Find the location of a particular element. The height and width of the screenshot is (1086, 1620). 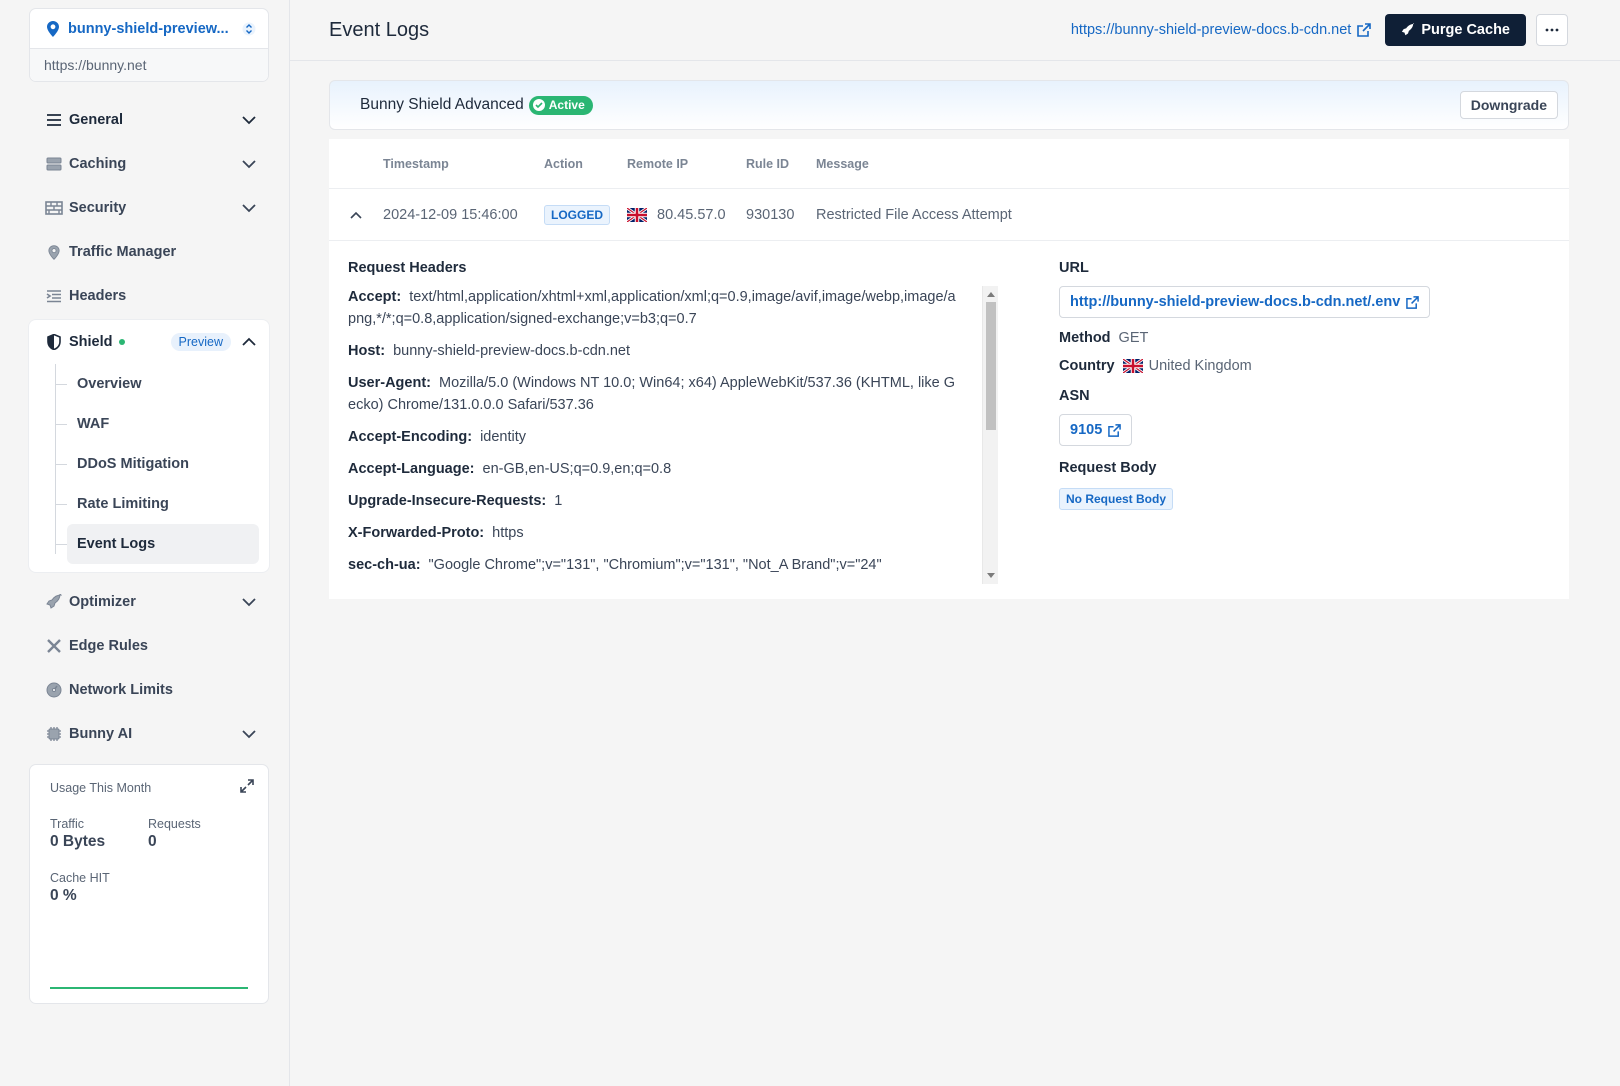

scrollbar is located at coordinates (990, 435).